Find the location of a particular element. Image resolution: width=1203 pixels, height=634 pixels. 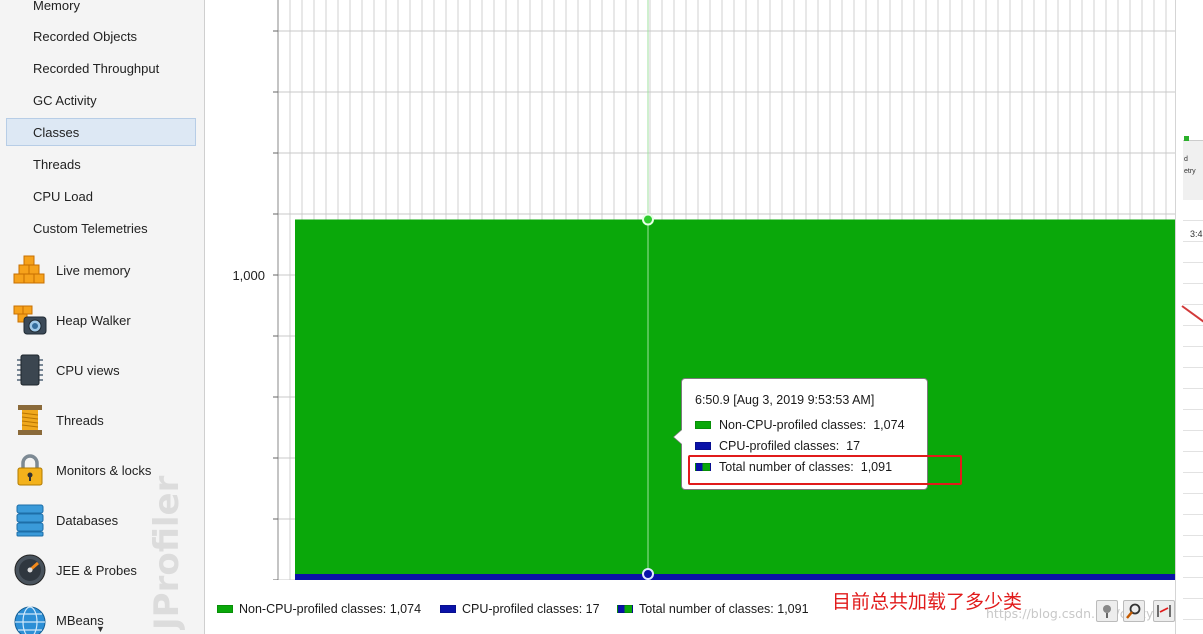

sidebar-item-classes: Classes is located at coordinates (101, 132).